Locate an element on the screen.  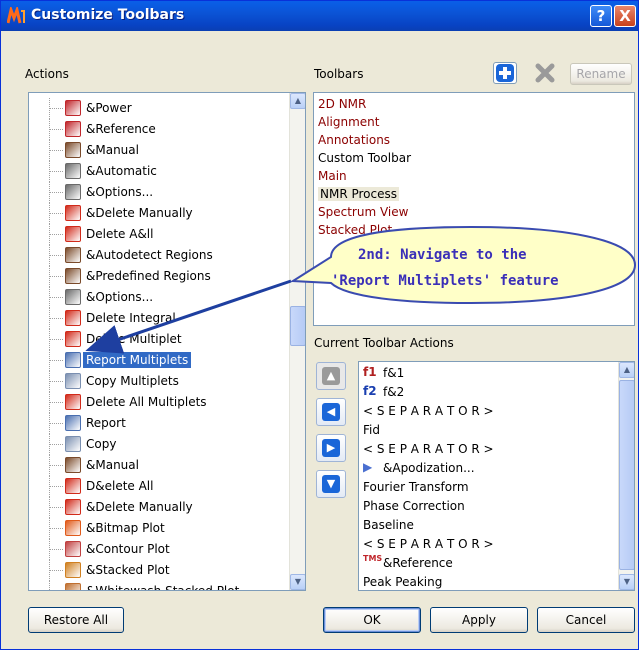
action-item: Report is located at coordinates (155, 423).